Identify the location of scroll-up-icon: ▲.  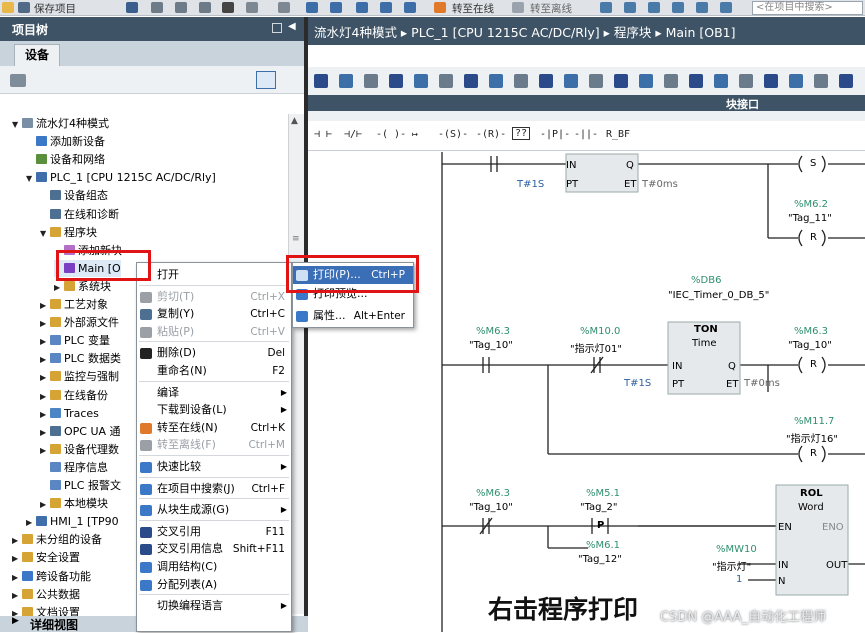
(294, 121).